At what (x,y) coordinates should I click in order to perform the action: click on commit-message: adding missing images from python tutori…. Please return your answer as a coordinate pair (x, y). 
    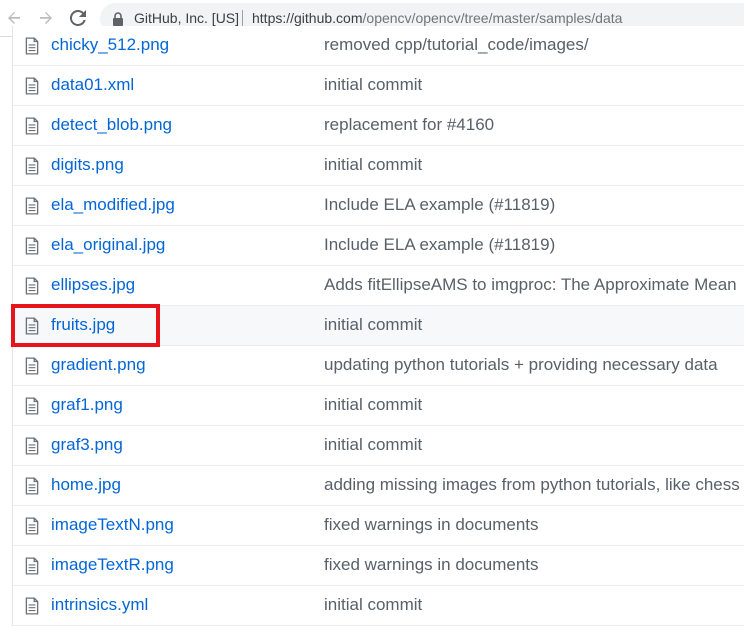
    Looking at the image, I should click on (532, 485).